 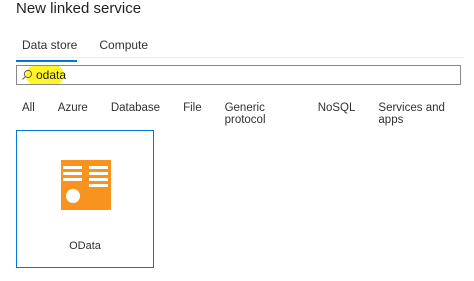 I want to click on filter-all: All, so click(x=25, y=116).